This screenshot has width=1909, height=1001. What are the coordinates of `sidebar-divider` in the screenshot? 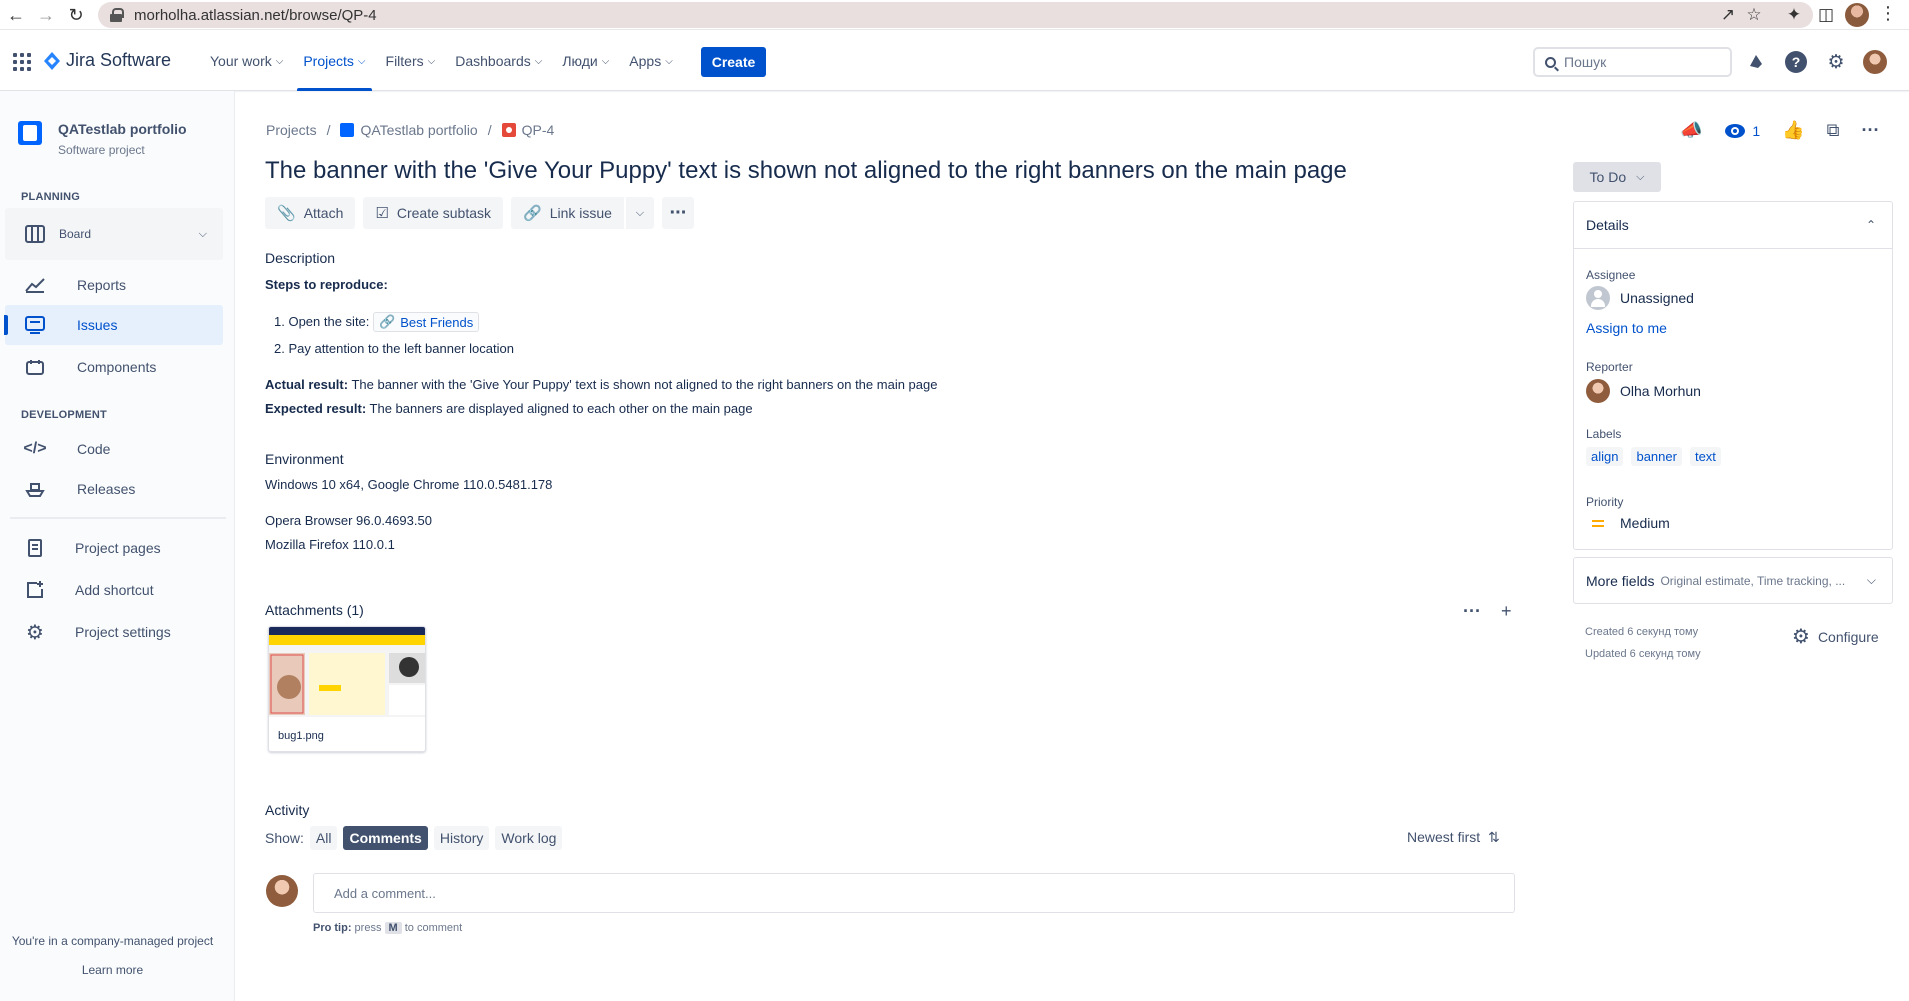 It's located at (118, 518).